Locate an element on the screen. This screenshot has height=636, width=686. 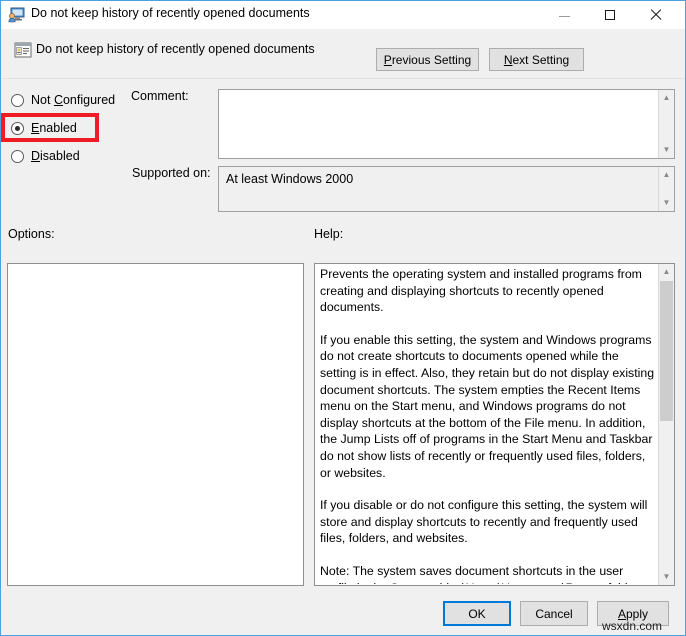
radio-enabled: Enabled is located at coordinates (44, 128).